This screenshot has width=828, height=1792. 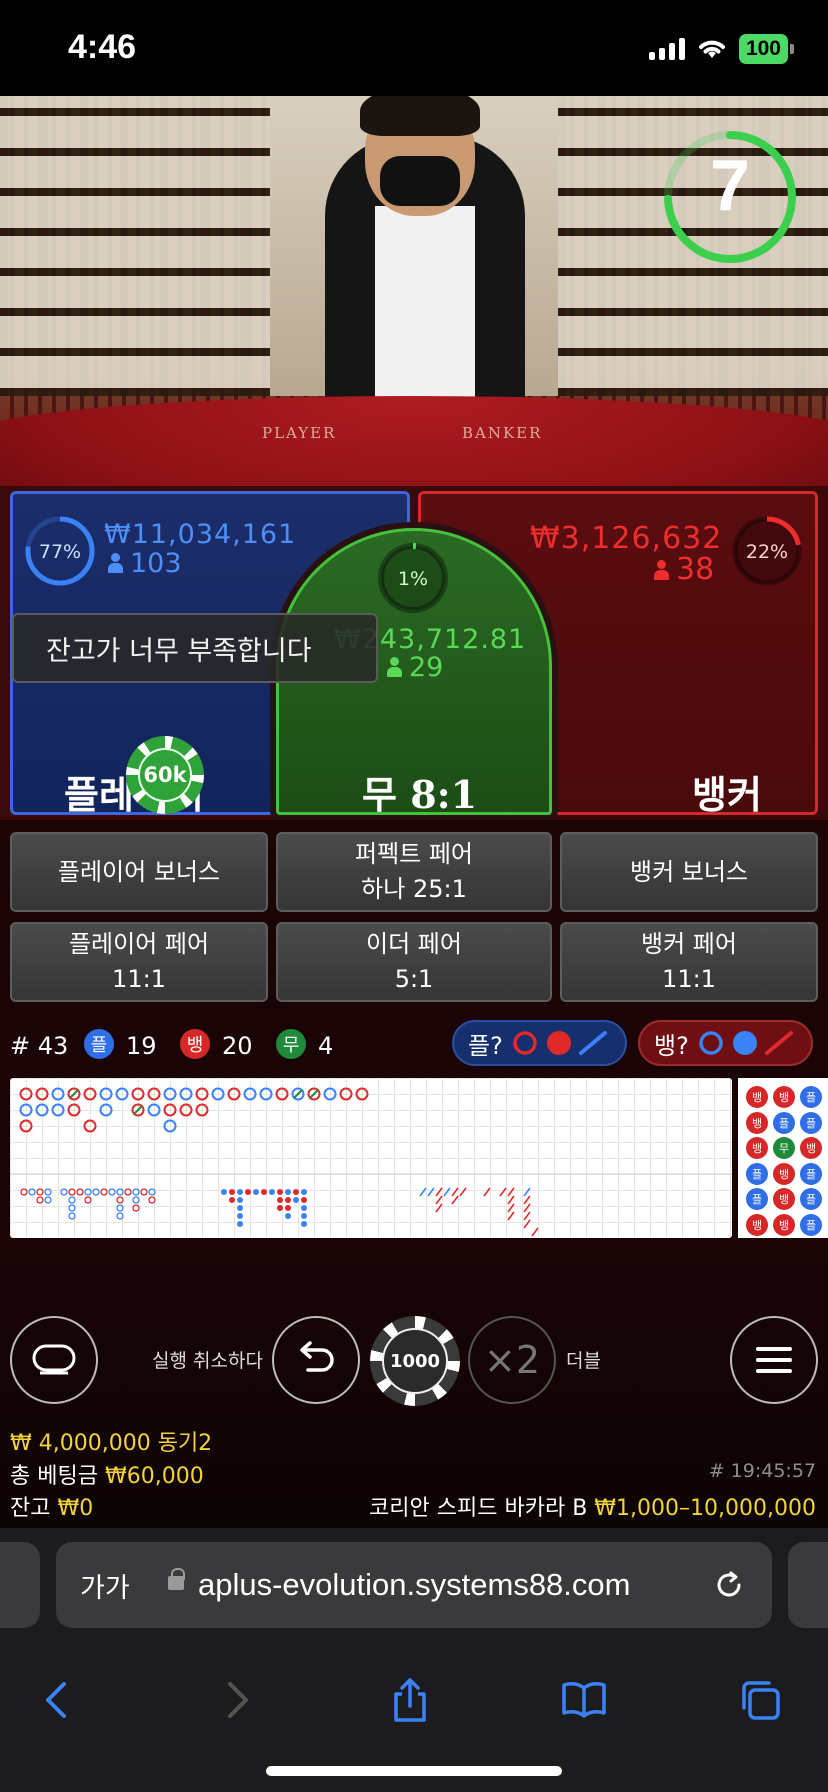 I want to click on balance-value: ₩0, so click(x=75, y=1508).